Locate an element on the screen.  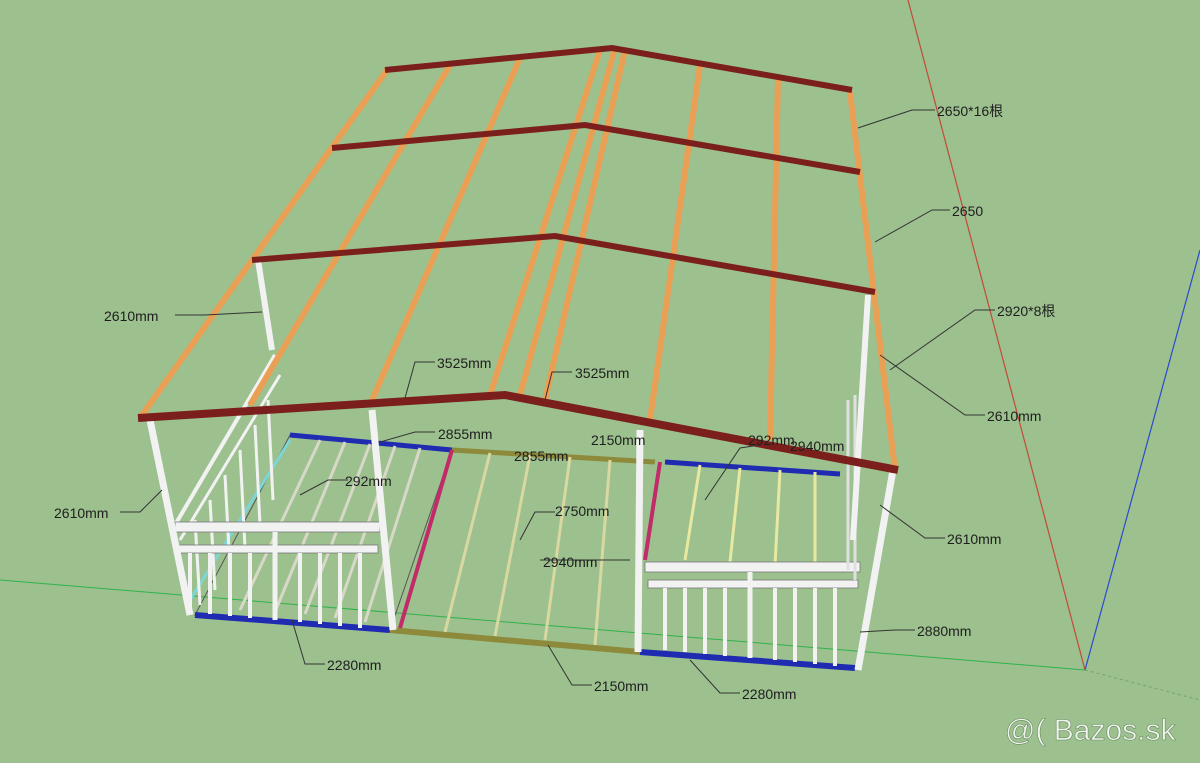
label-beam-back-mid: 2855mm is located at coordinates (541, 456).